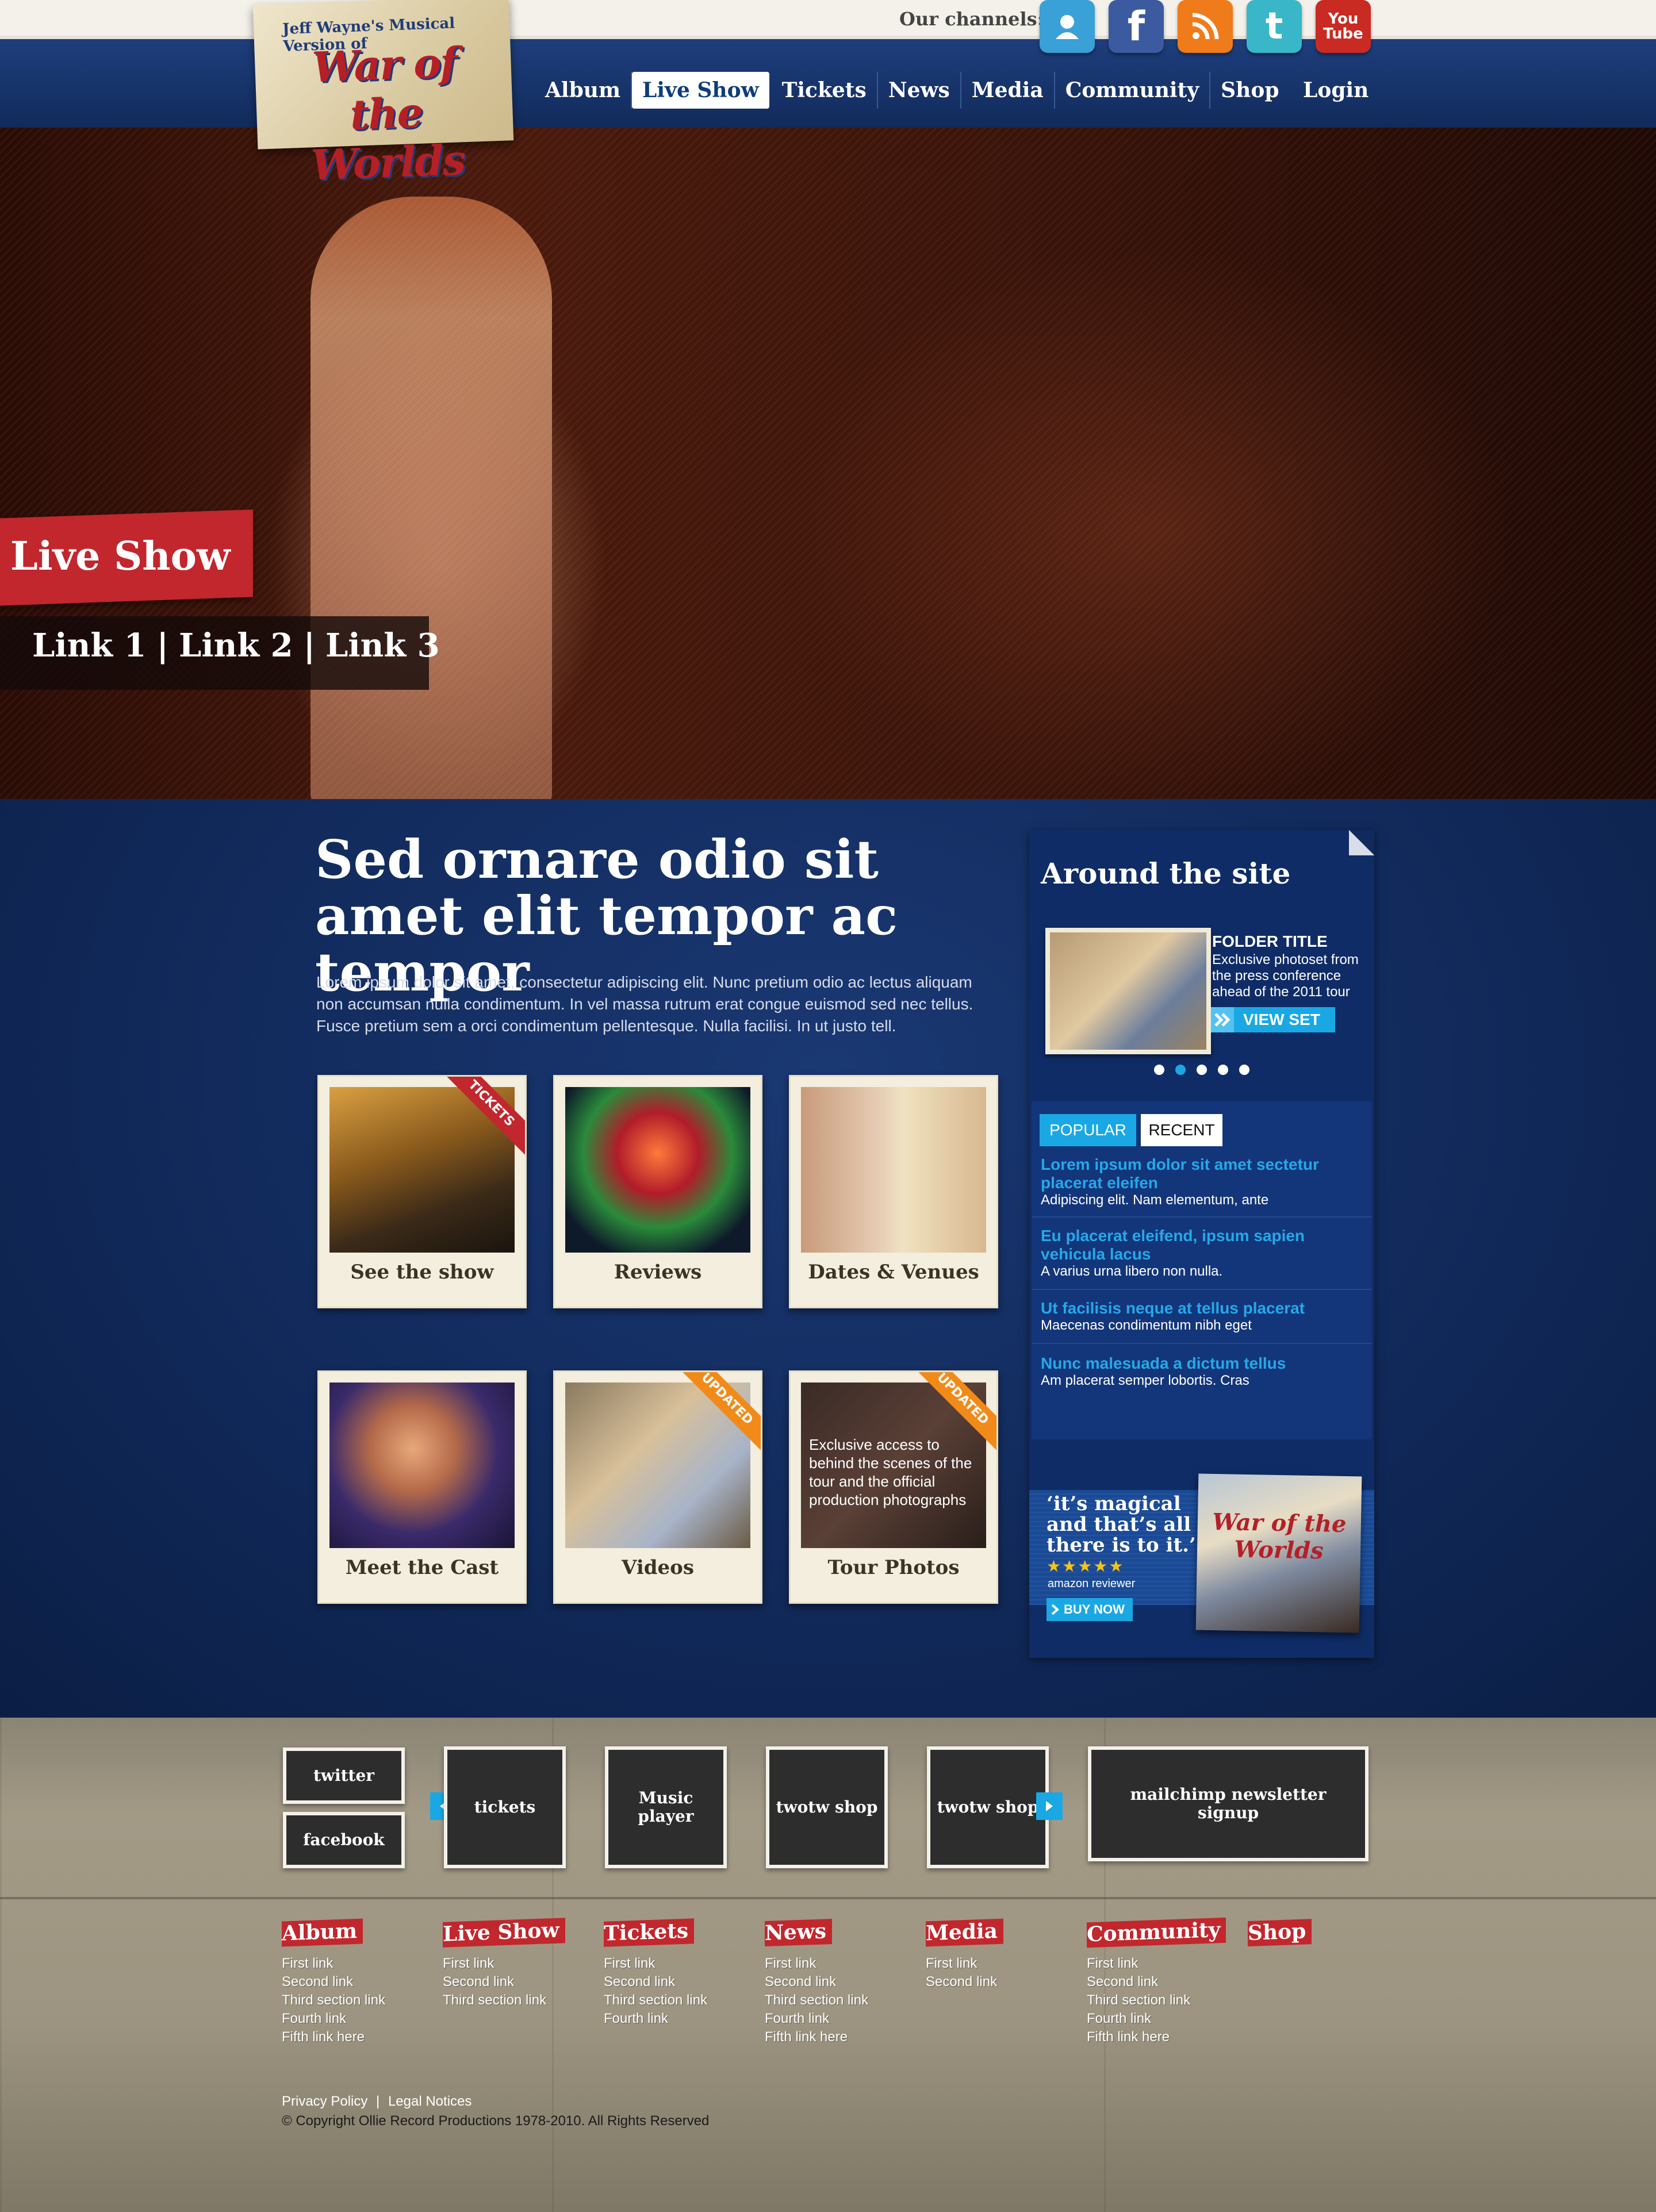  Describe the element at coordinates (657, 1191) in the screenshot. I see `tile-reviews: Reviews` at that location.